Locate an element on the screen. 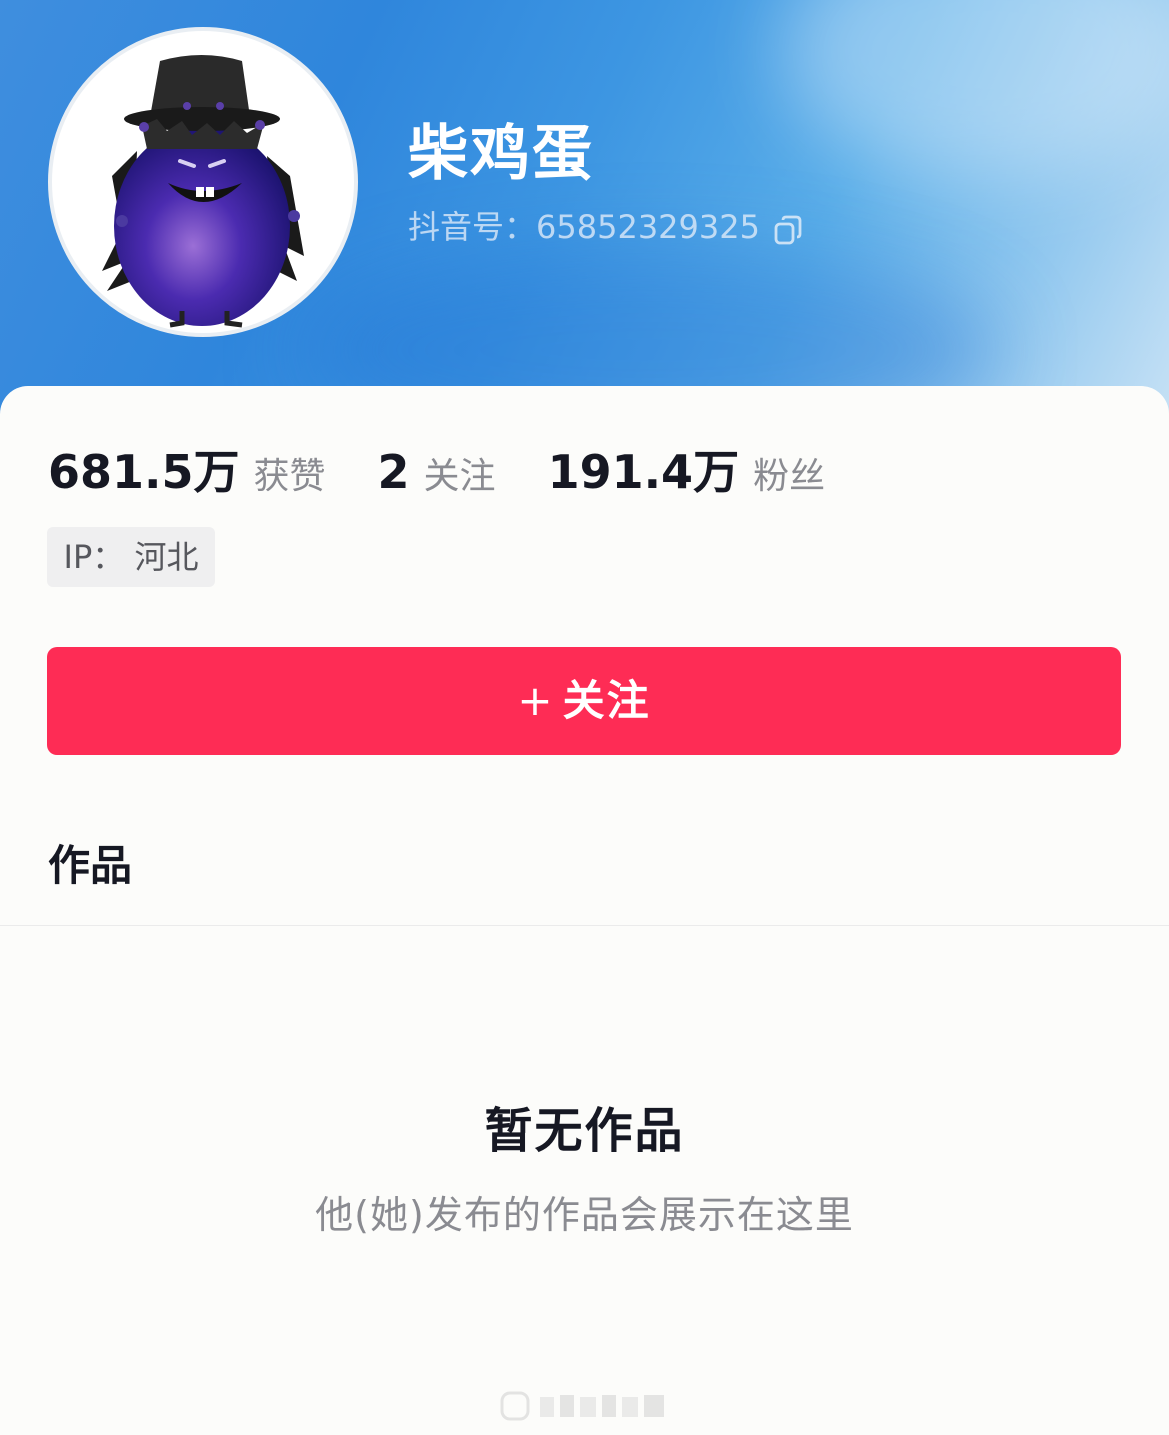 The height and width of the screenshot is (1435, 1169). watermark is located at coordinates (585, 1405).